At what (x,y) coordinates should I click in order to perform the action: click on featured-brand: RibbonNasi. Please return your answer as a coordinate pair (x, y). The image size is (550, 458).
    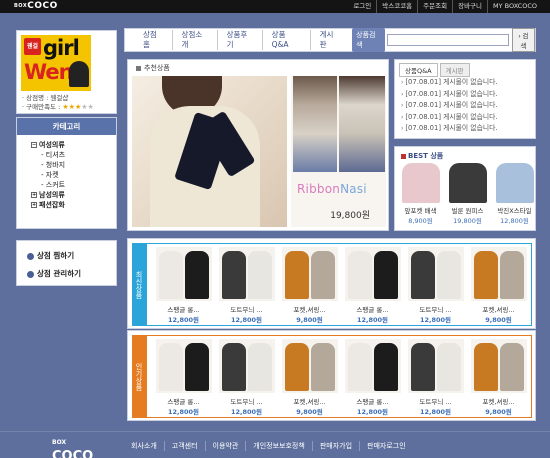
    Looking at the image, I should click on (332, 189).